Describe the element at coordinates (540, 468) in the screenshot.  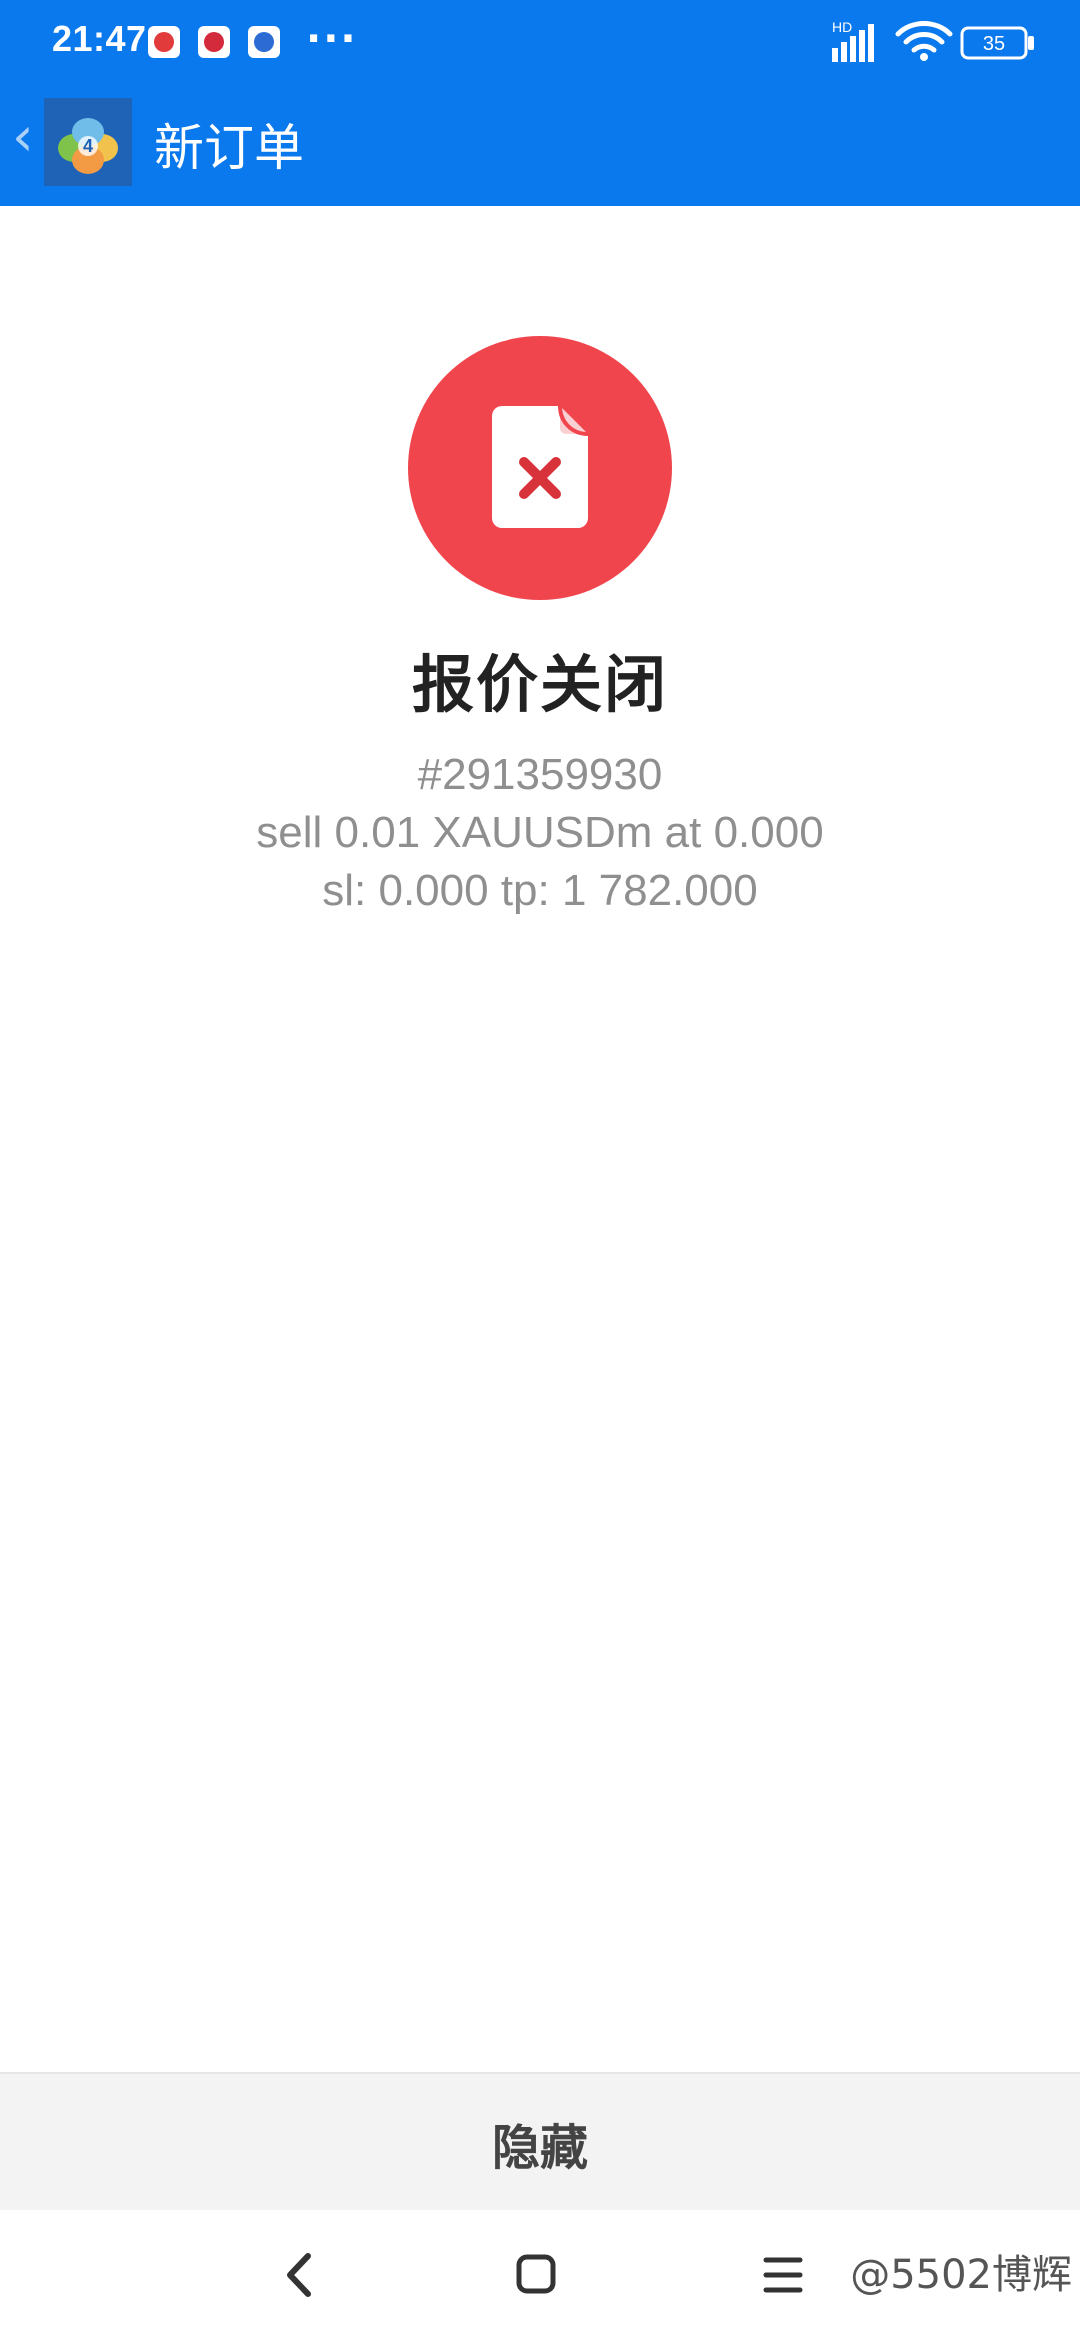
I see `document-x-icon` at that location.